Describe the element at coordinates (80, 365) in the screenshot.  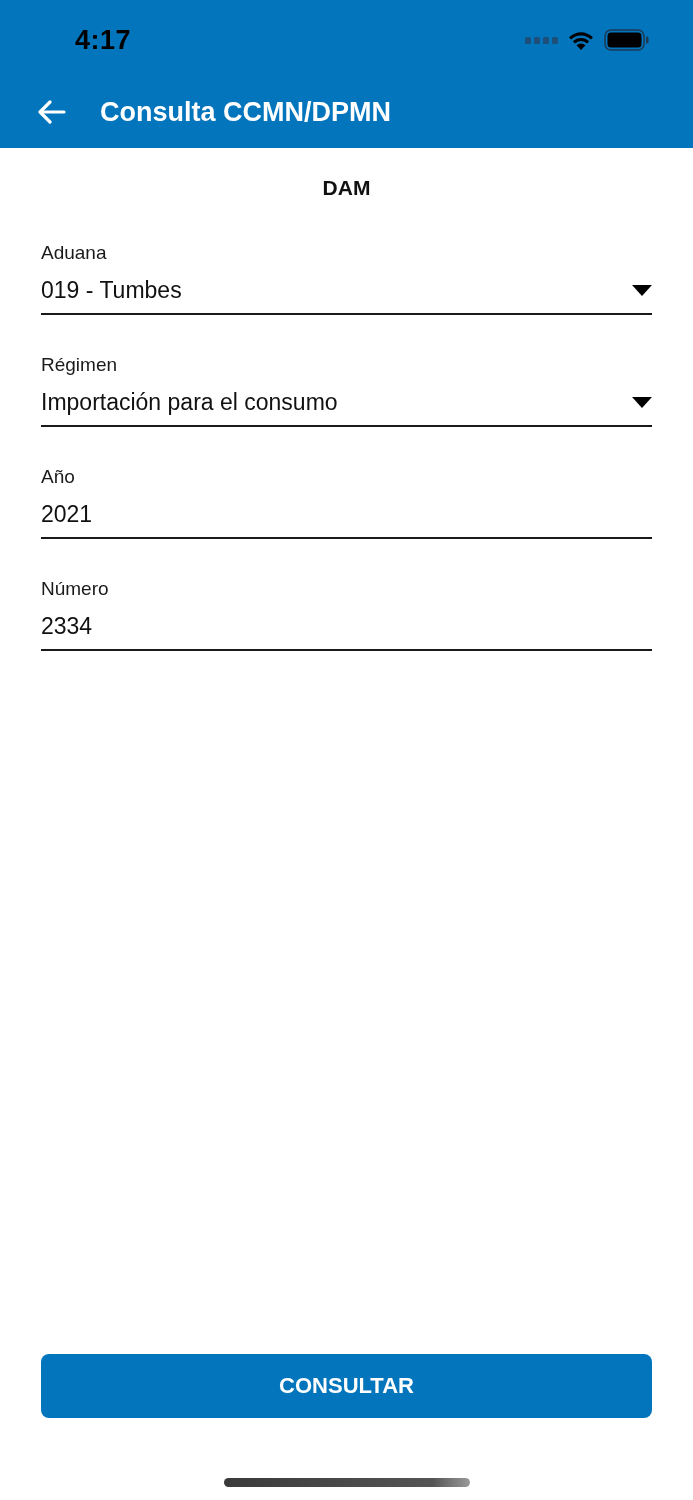
I see `field-label: Régimen` at that location.